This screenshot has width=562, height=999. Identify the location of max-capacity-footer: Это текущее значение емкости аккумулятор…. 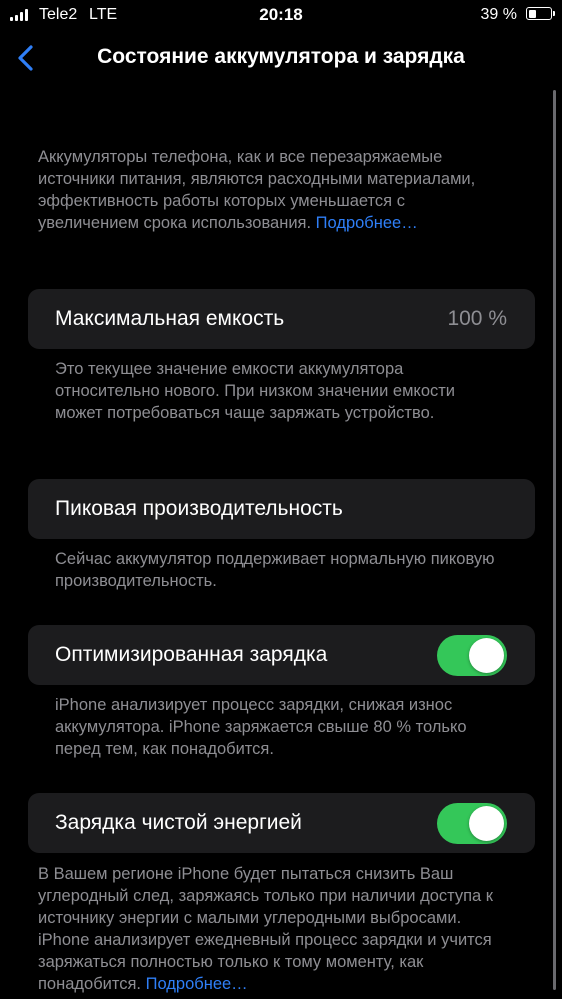
(255, 391).